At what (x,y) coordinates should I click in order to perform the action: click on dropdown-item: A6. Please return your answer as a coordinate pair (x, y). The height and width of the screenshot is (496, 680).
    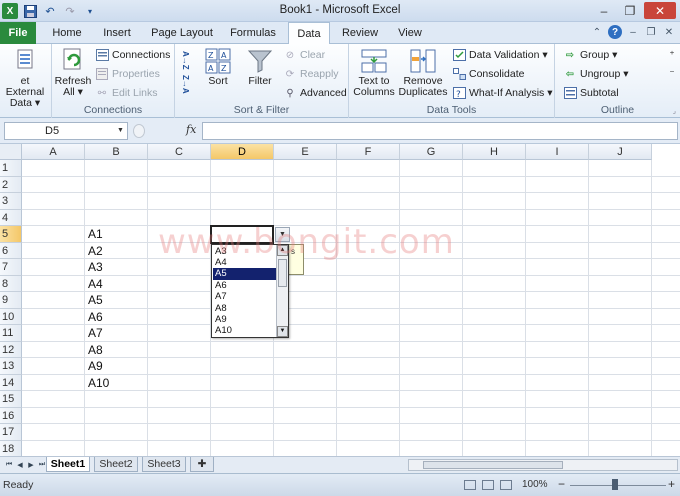
    Looking at the image, I should click on (244, 285).